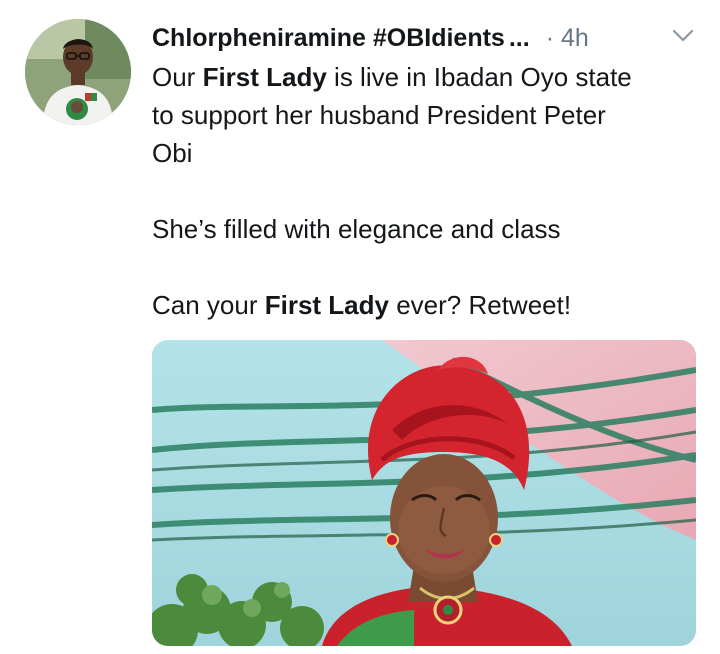 The height and width of the screenshot is (654, 720). I want to click on text-line-2: to support her husband President Peter, so click(379, 115).